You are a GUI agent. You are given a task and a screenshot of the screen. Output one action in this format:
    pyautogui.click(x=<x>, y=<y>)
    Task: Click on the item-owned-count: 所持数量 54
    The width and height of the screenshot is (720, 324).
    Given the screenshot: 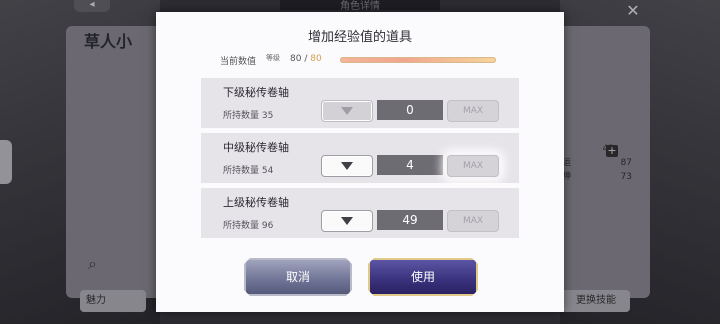 What is the action you would take?
    pyautogui.click(x=248, y=171)
    